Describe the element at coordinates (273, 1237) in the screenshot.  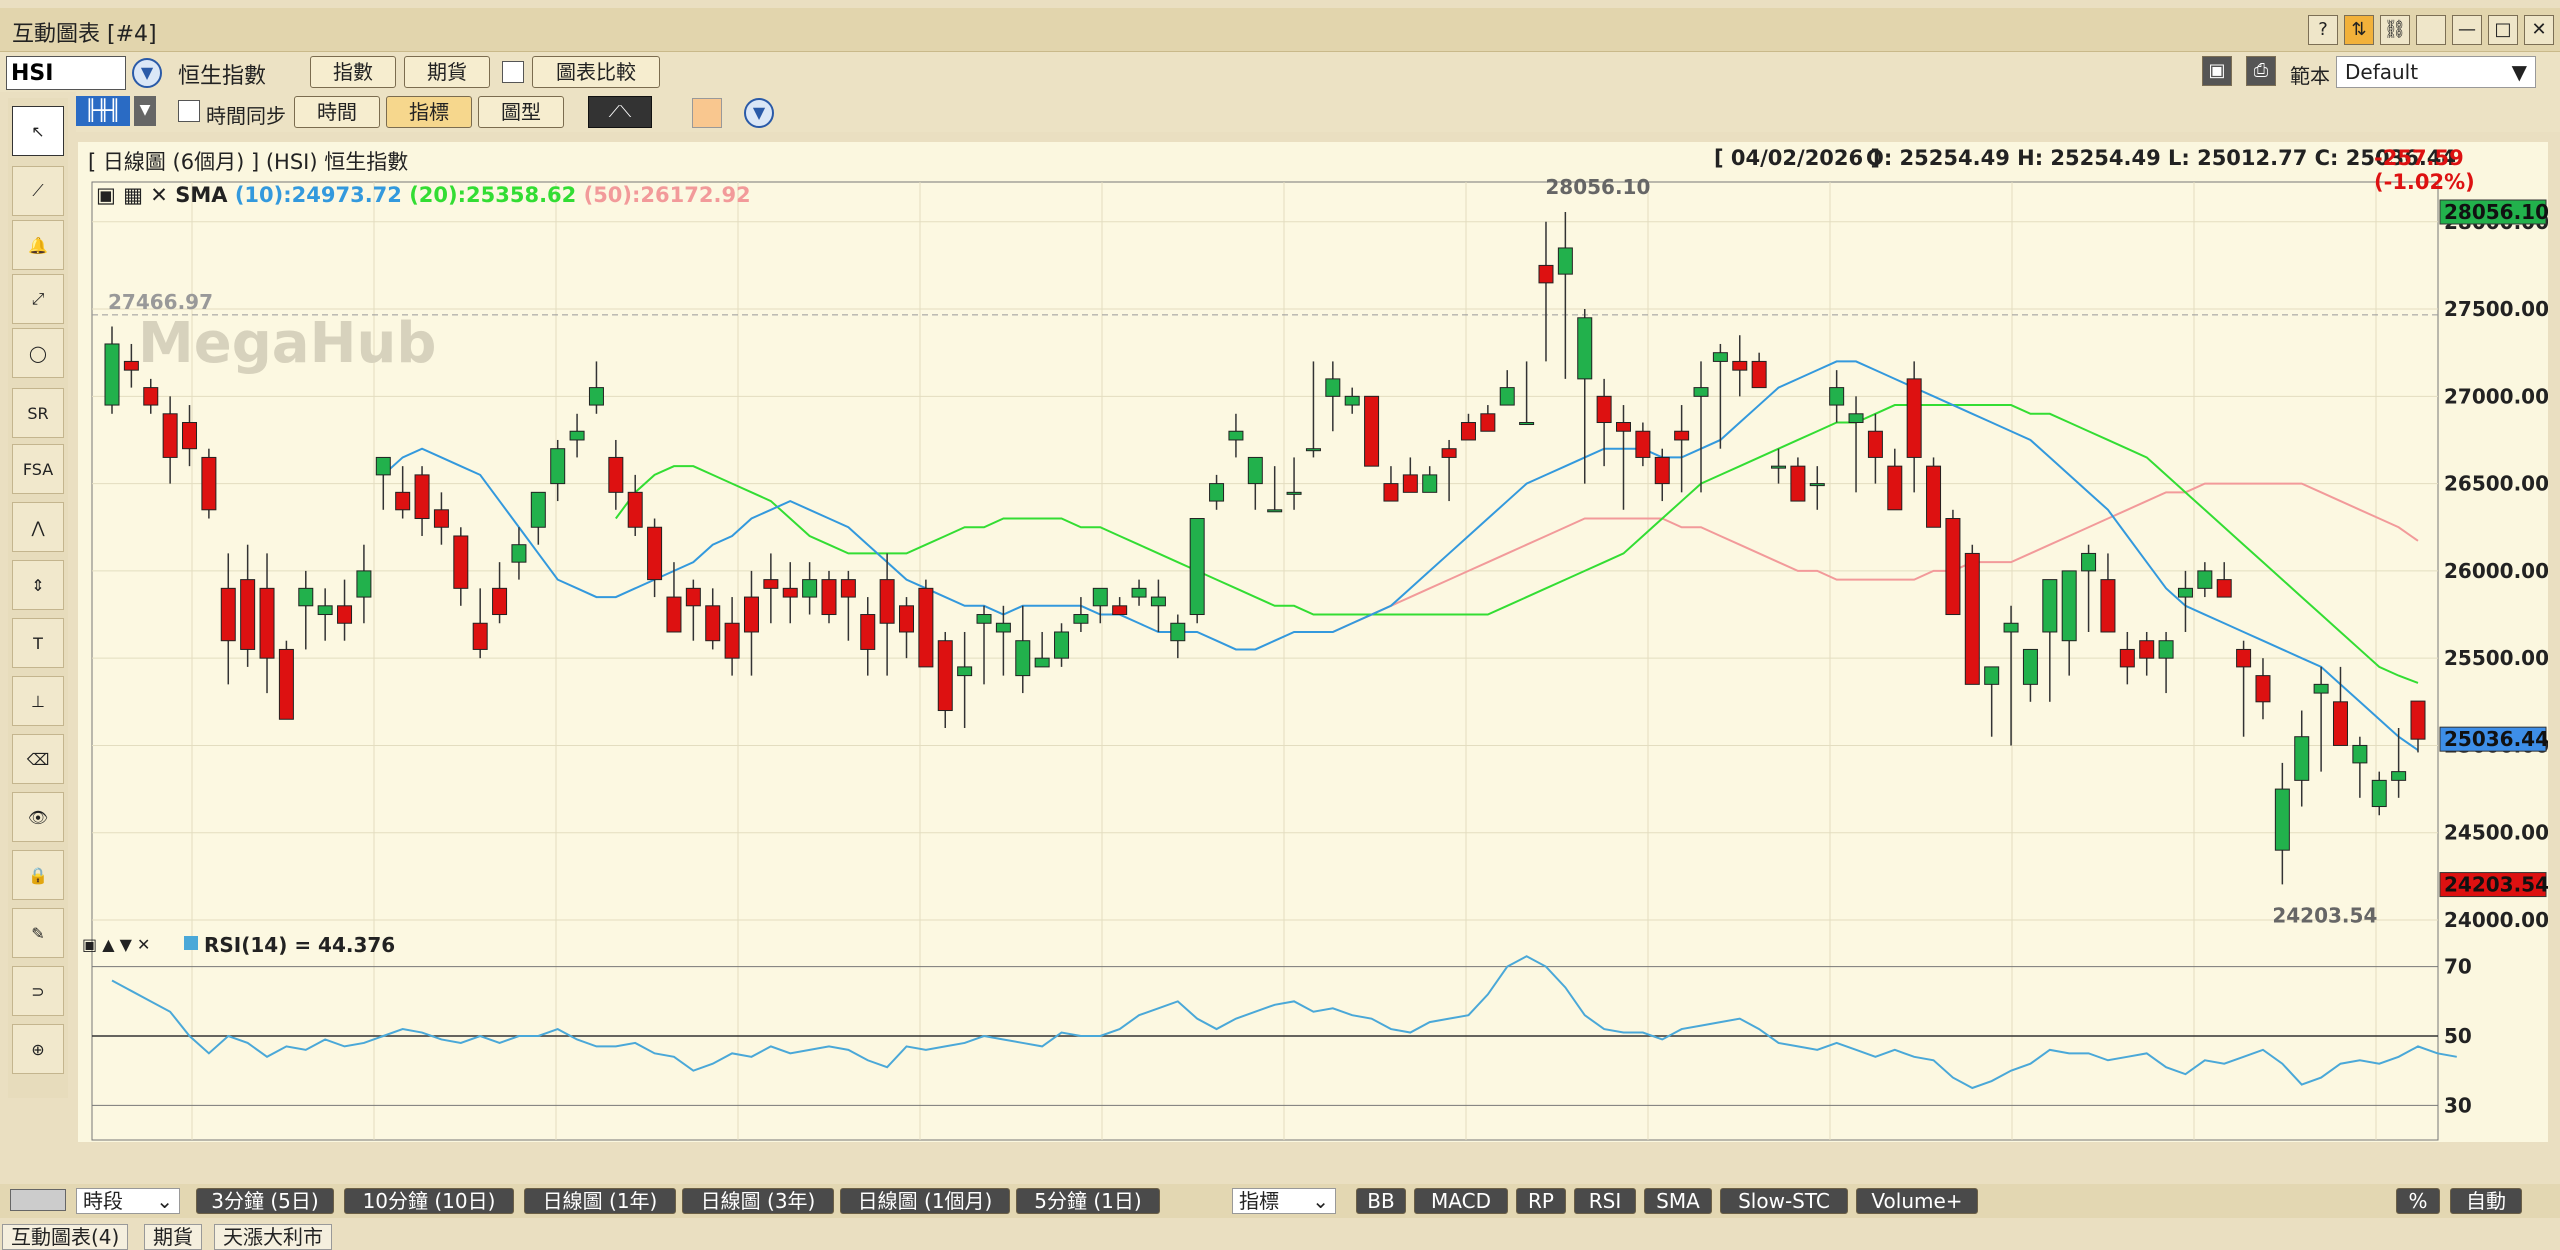
I see `tab-market: 天漲大利市` at that location.